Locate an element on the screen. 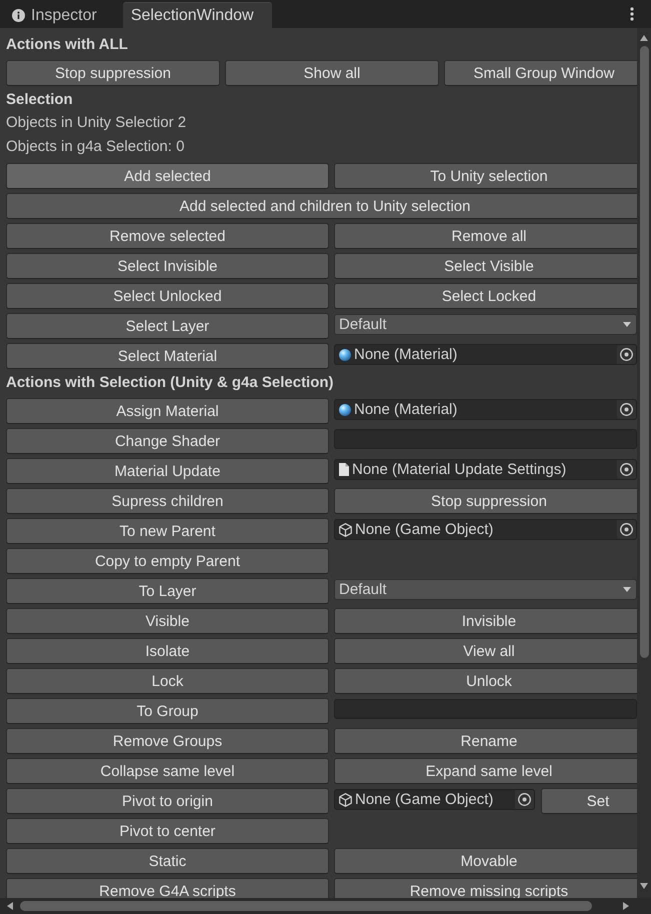 Image resolution: width=651 pixels, height=914 pixels. action-button: Remove all is located at coordinates (485, 236).